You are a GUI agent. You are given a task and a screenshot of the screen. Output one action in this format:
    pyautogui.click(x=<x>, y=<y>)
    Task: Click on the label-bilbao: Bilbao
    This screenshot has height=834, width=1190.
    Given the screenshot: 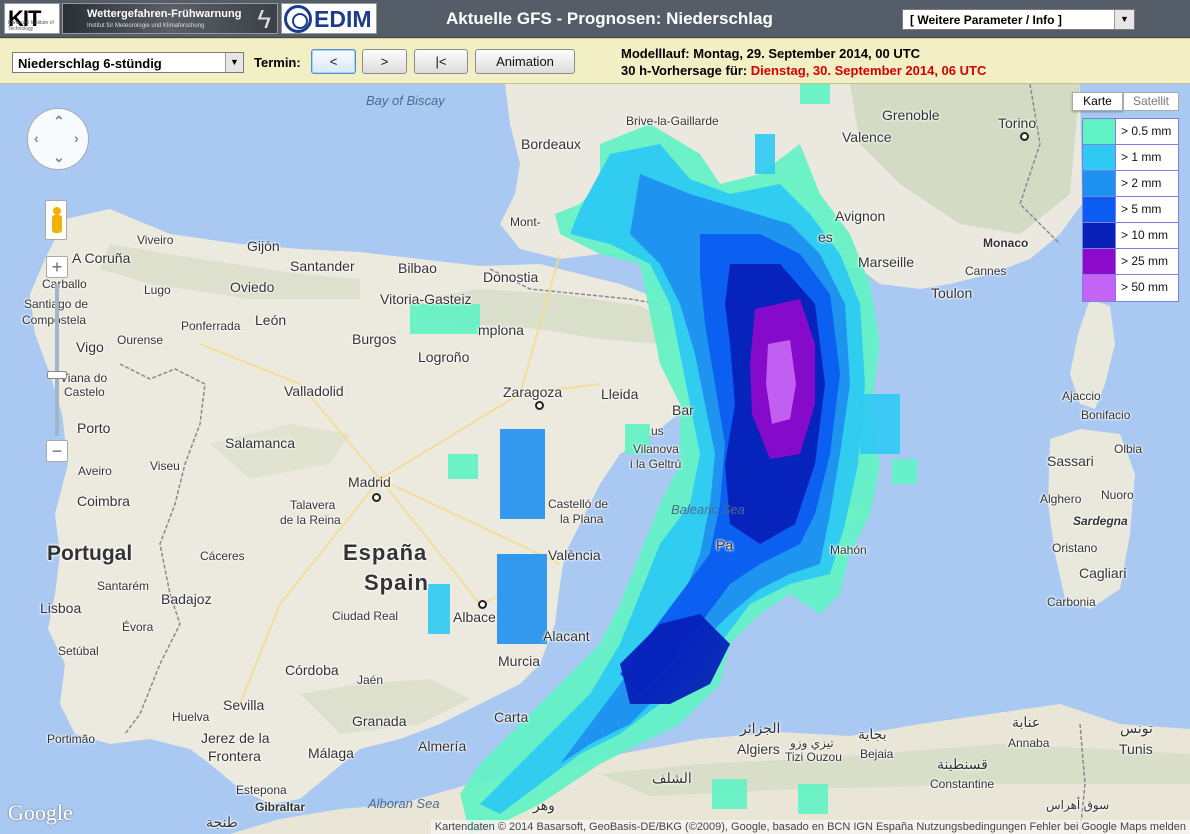 What is the action you would take?
    pyautogui.click(x=417, y=268)
    